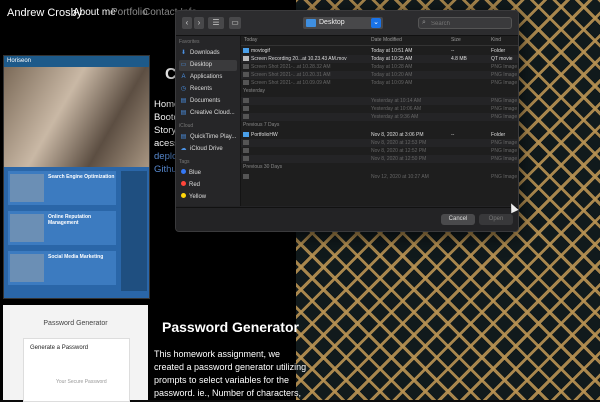 This screenshot has height=402, width=600. What do you see at coordinates (496, 219) in the screenshot?
I see `open-button: Open` at bounding box center [496, 219].